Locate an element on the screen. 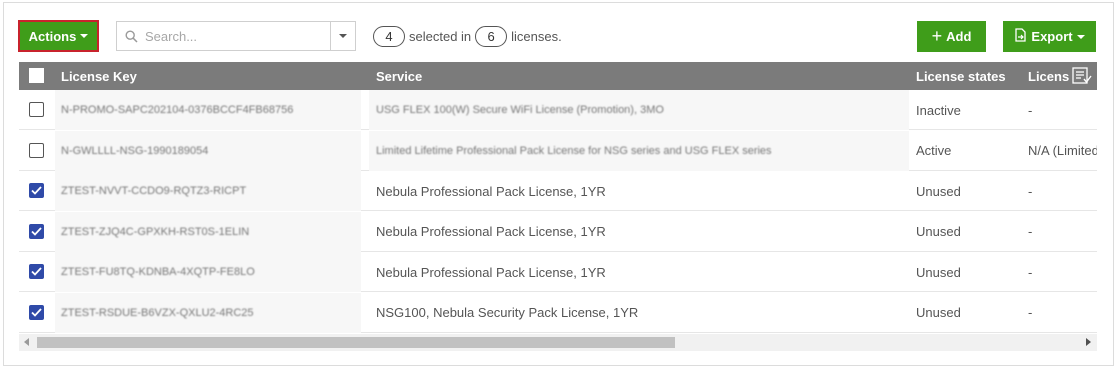 This screenshot has width=1117, height=369. plus-icon: + is located at coordinates (937, 36).